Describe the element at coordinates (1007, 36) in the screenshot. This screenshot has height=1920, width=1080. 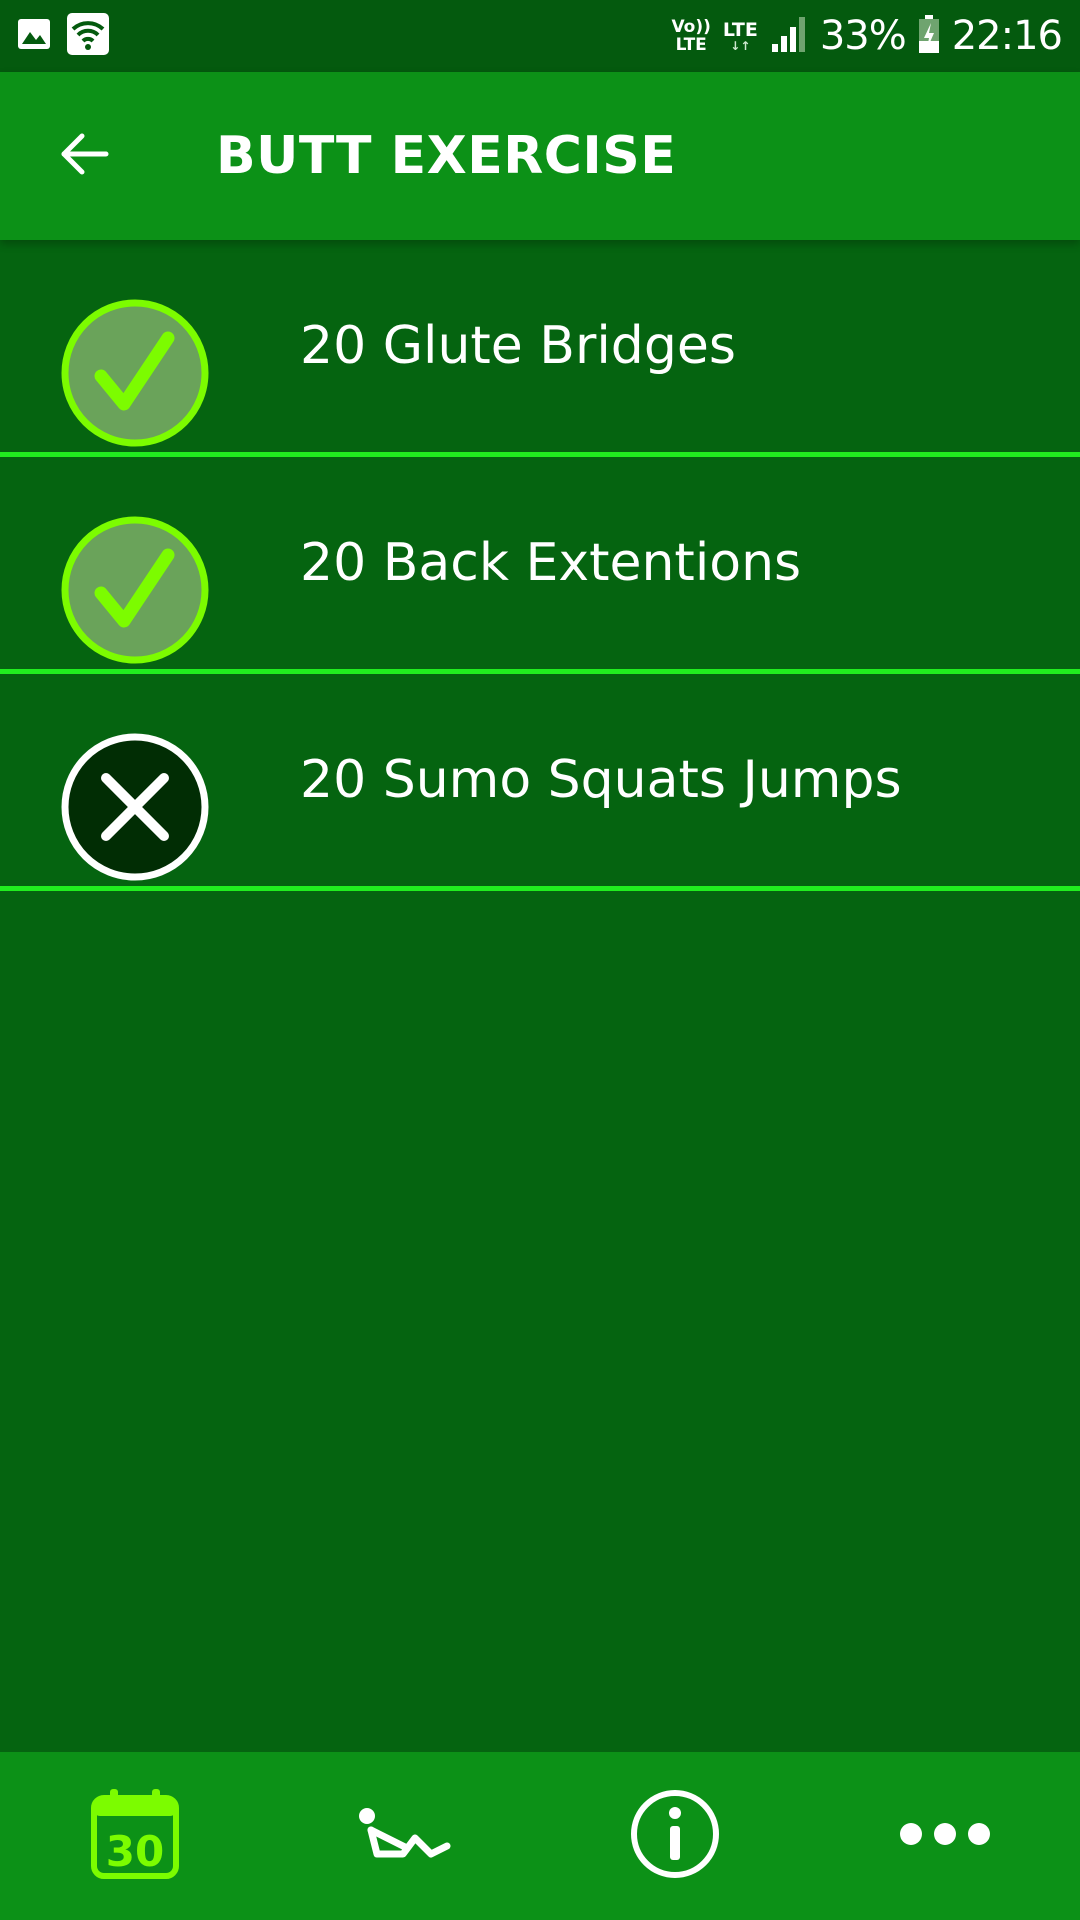
I see `clock: 22:16` at that location.